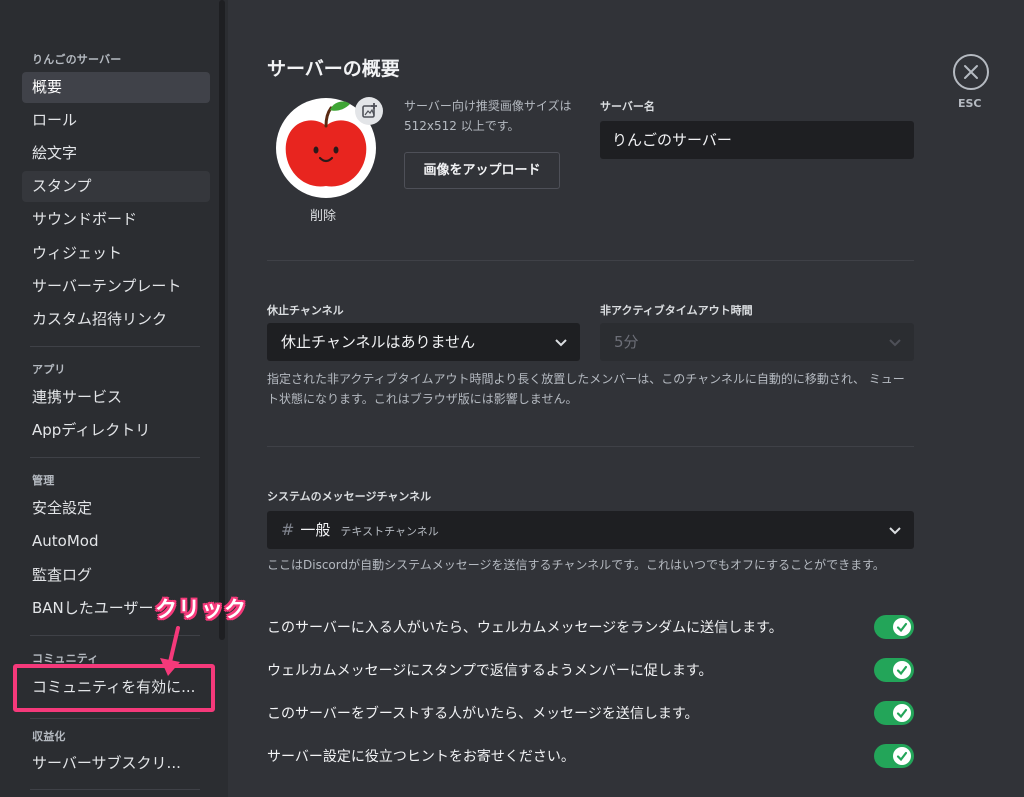  What do you see at coordinates (116, 319) in the screenshot?
I see `sidebar-item-custom-invite: カスタム招待リンク` at bounding box center [116, 319].